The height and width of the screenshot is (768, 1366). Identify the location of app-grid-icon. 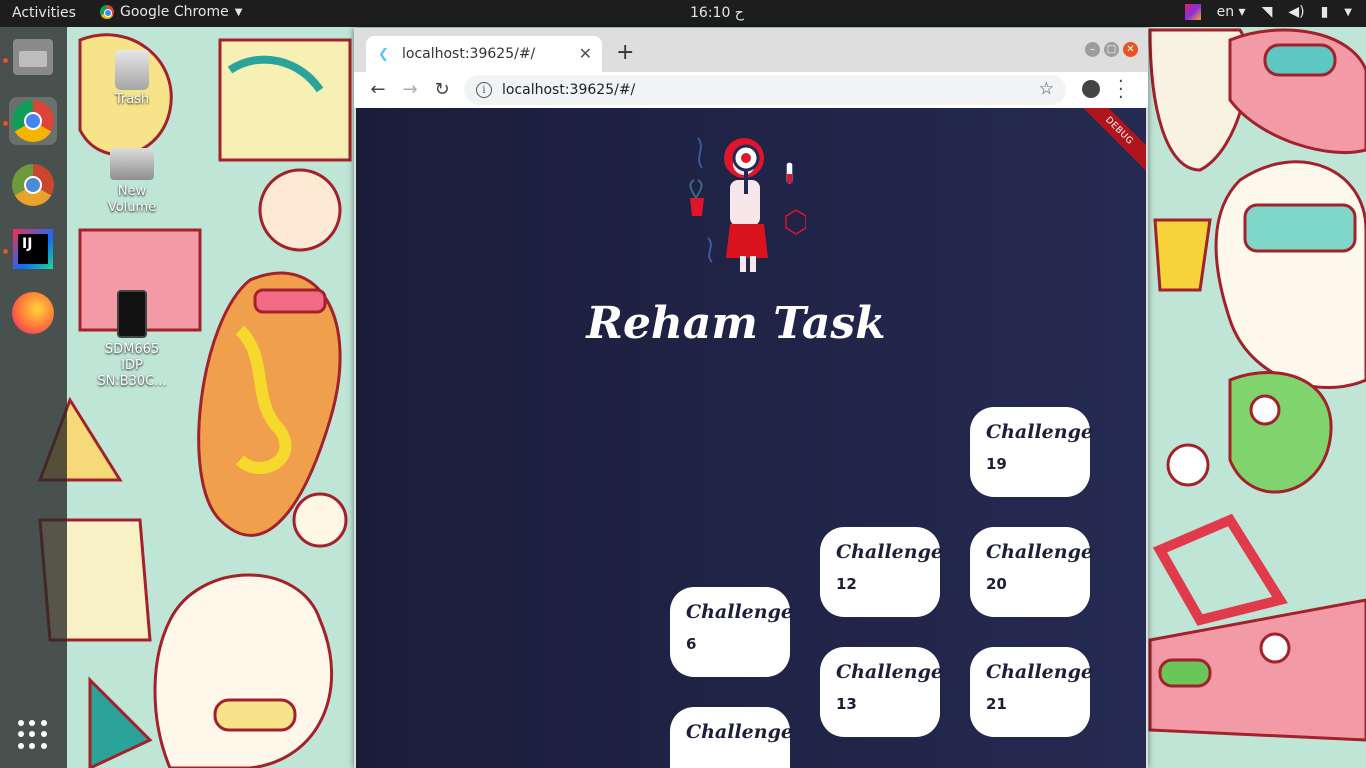
(33, 735).